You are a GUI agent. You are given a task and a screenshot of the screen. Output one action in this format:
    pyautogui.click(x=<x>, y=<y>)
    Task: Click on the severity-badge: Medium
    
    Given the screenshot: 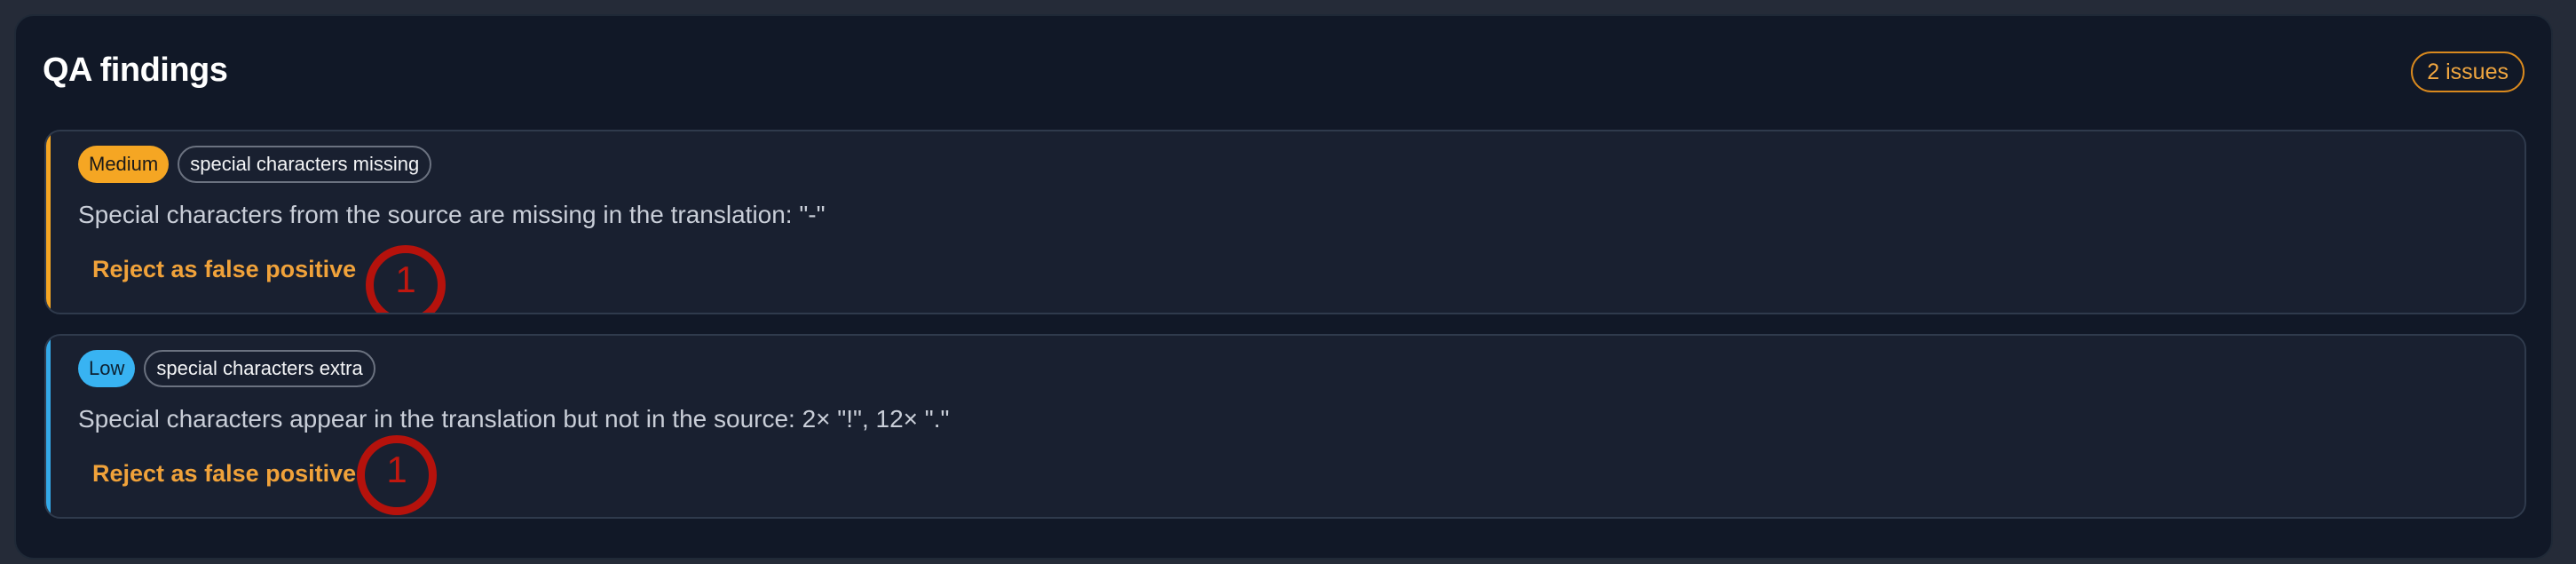 What is the action you would take?
    pyautogui.click(x=124, y=165)
    